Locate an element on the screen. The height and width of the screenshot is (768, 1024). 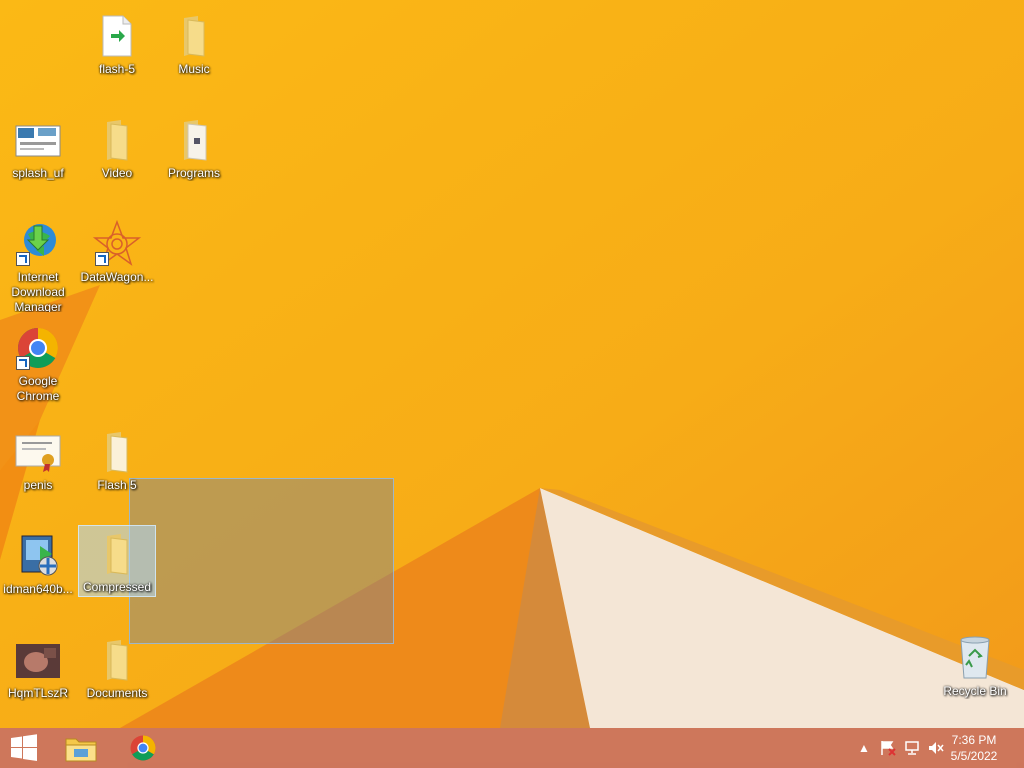
taskbar-file-explorer-button is located at coordinates (81, 748).